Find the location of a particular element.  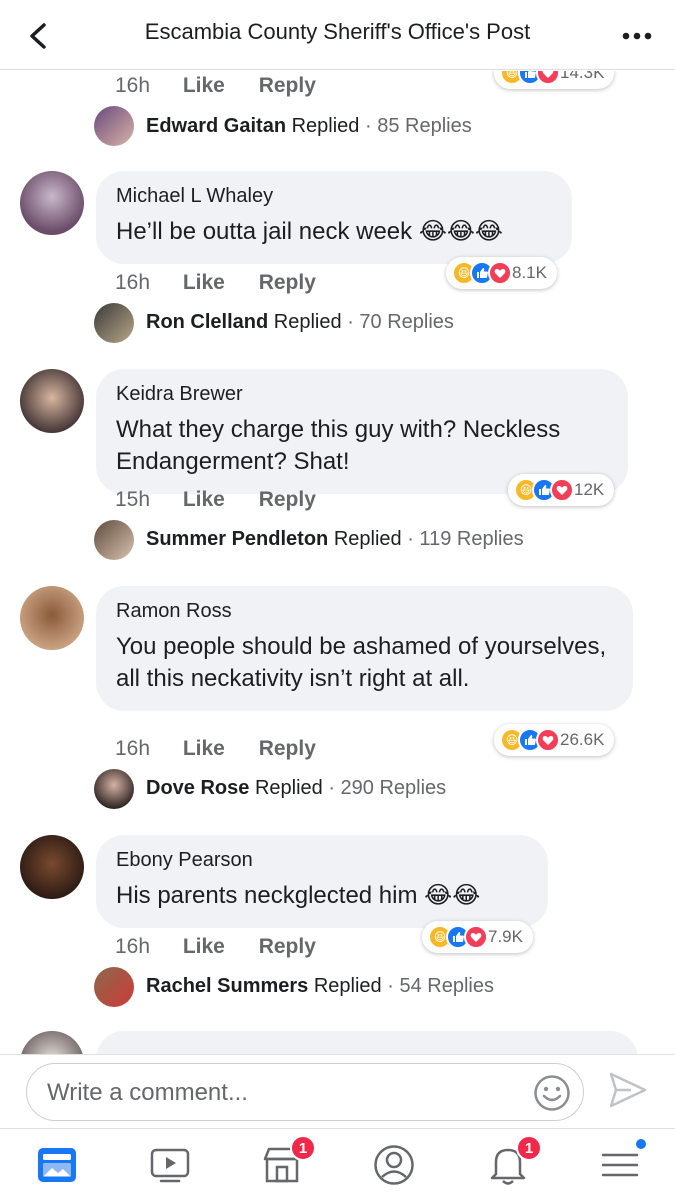

reply-count: · 290 Replies is located at coordinates (387, 788).